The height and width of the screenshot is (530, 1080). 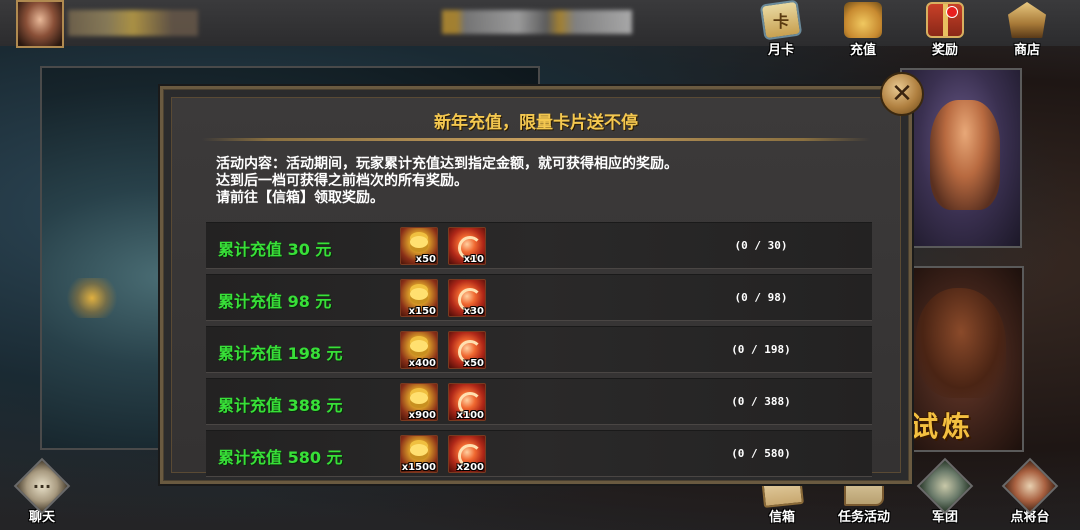 I want to click on shop-icon, so click(x=1027, y=20).